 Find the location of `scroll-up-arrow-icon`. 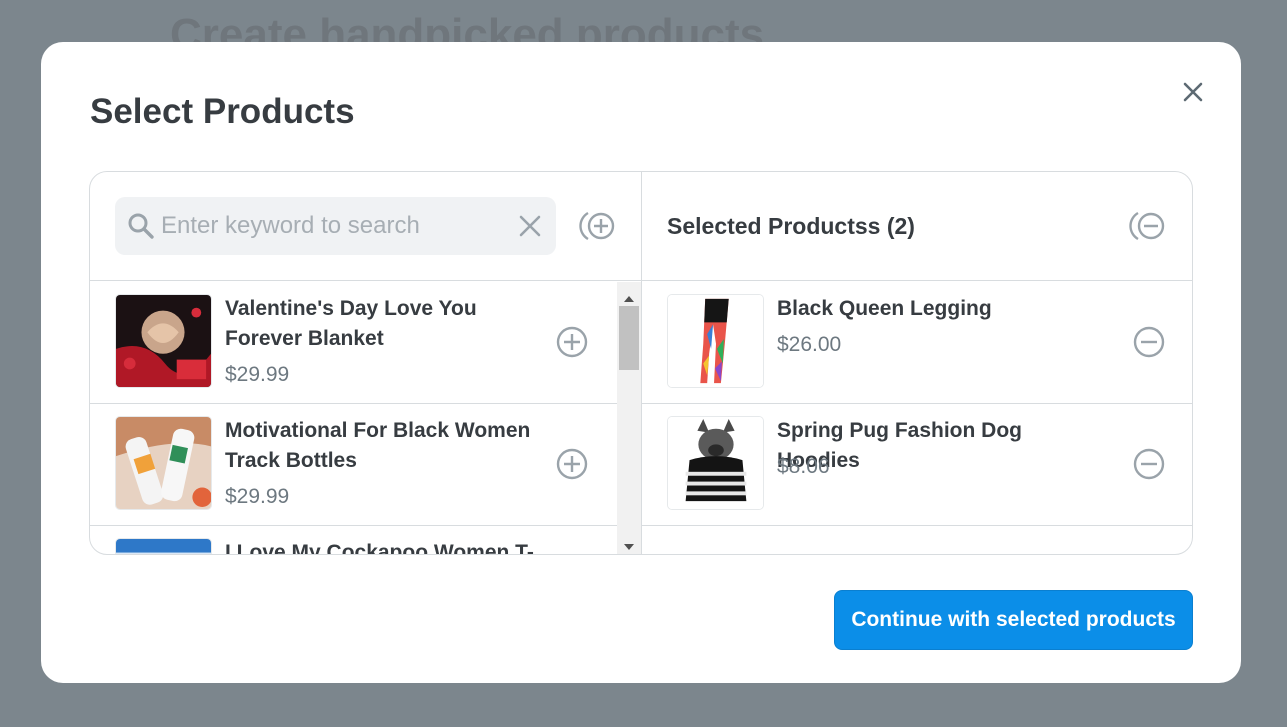

scroll-up-arrow-icon is located at coordinates (629, 296).